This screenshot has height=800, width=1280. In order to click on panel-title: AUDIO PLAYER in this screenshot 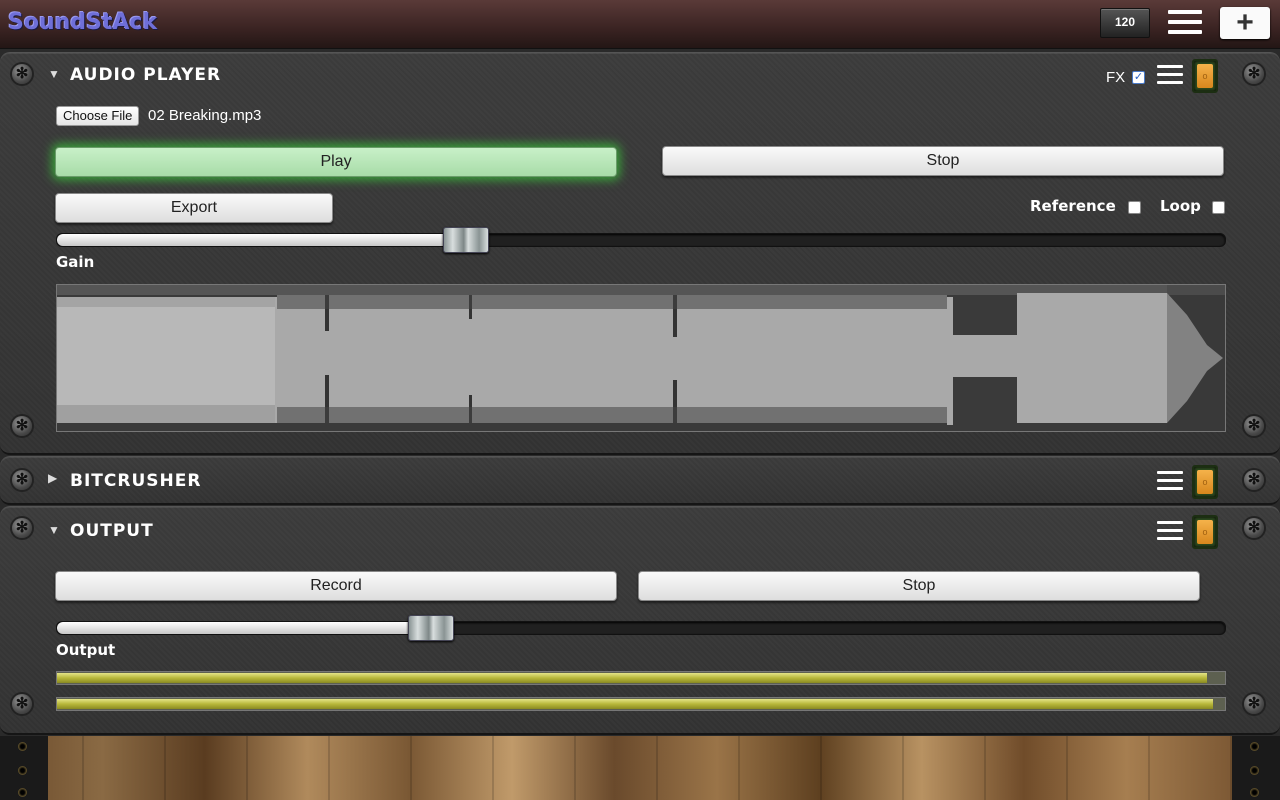, I will do `click(146, 75)`.